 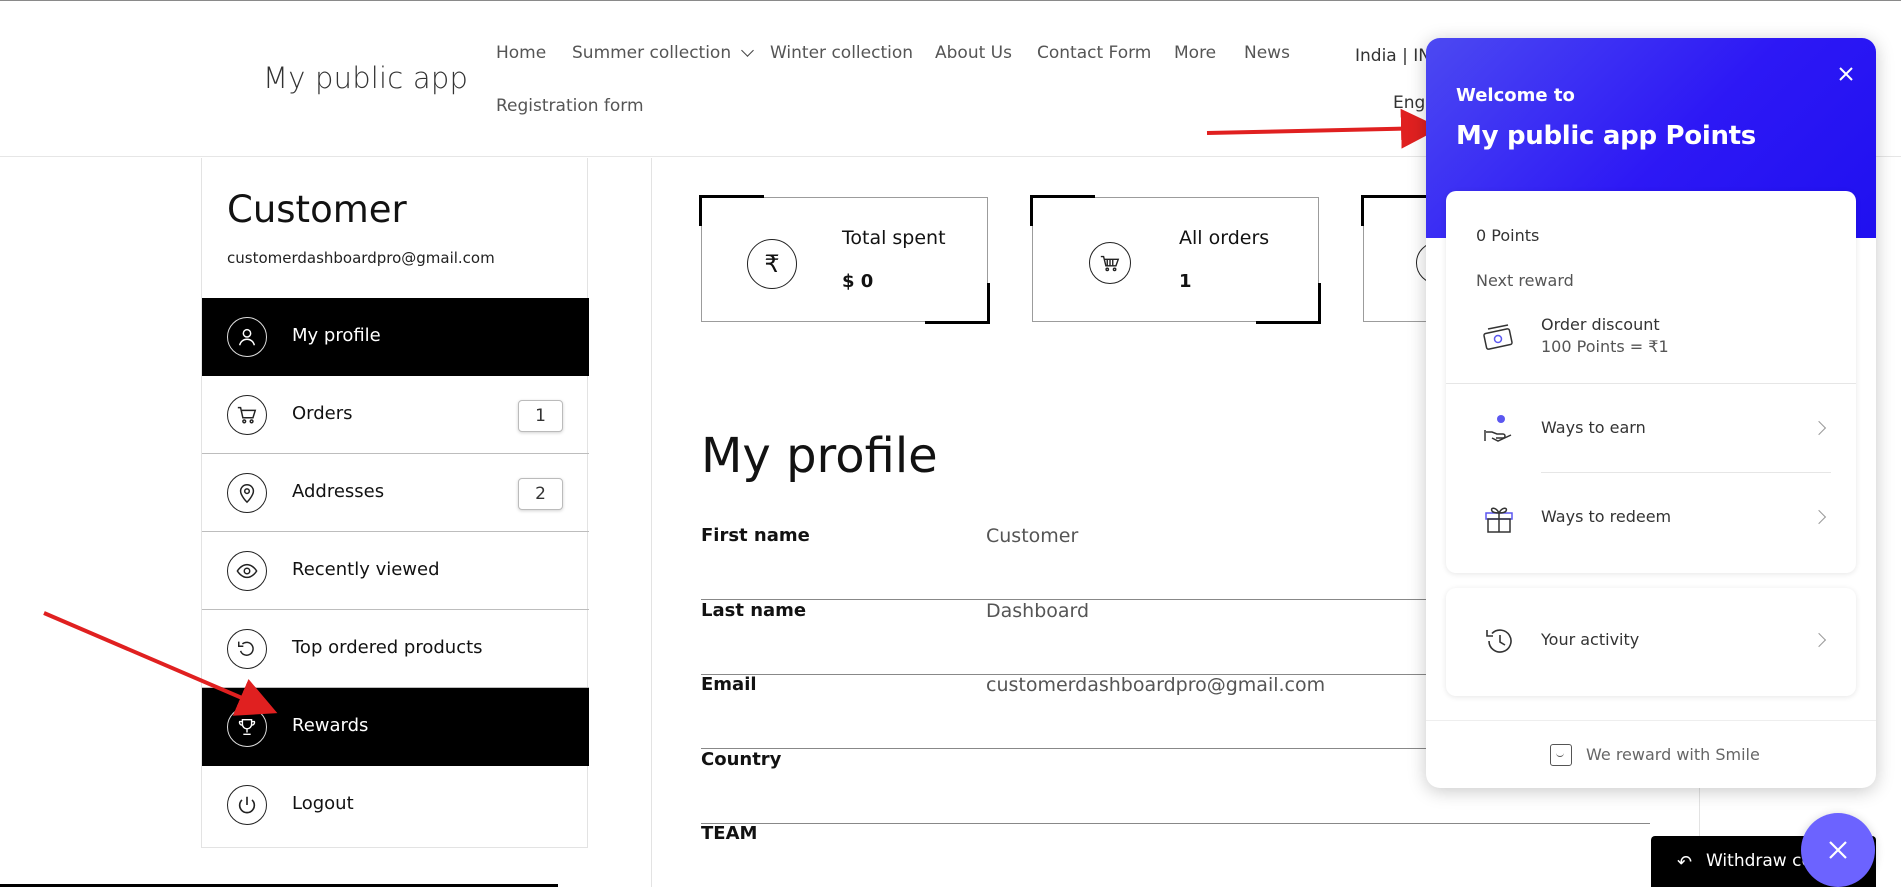 What do you see at coordinates (1185, 281) in the screenshot?
I see `stat-value: 1` at bounding box center [1185, 281].